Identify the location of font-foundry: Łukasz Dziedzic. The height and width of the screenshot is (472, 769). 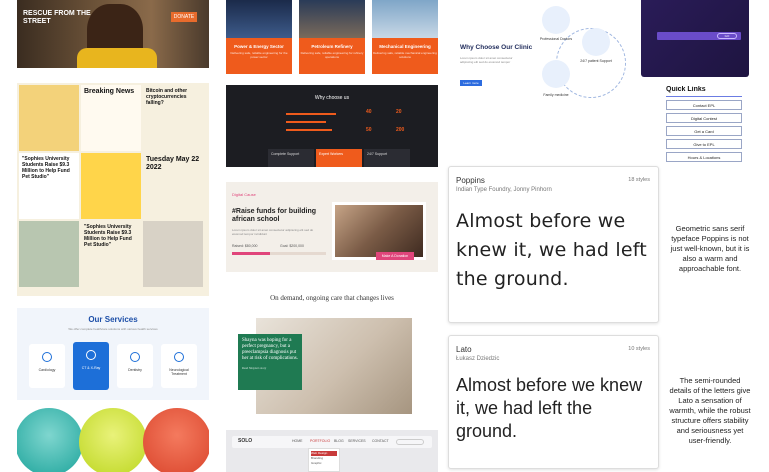
(478, 359).